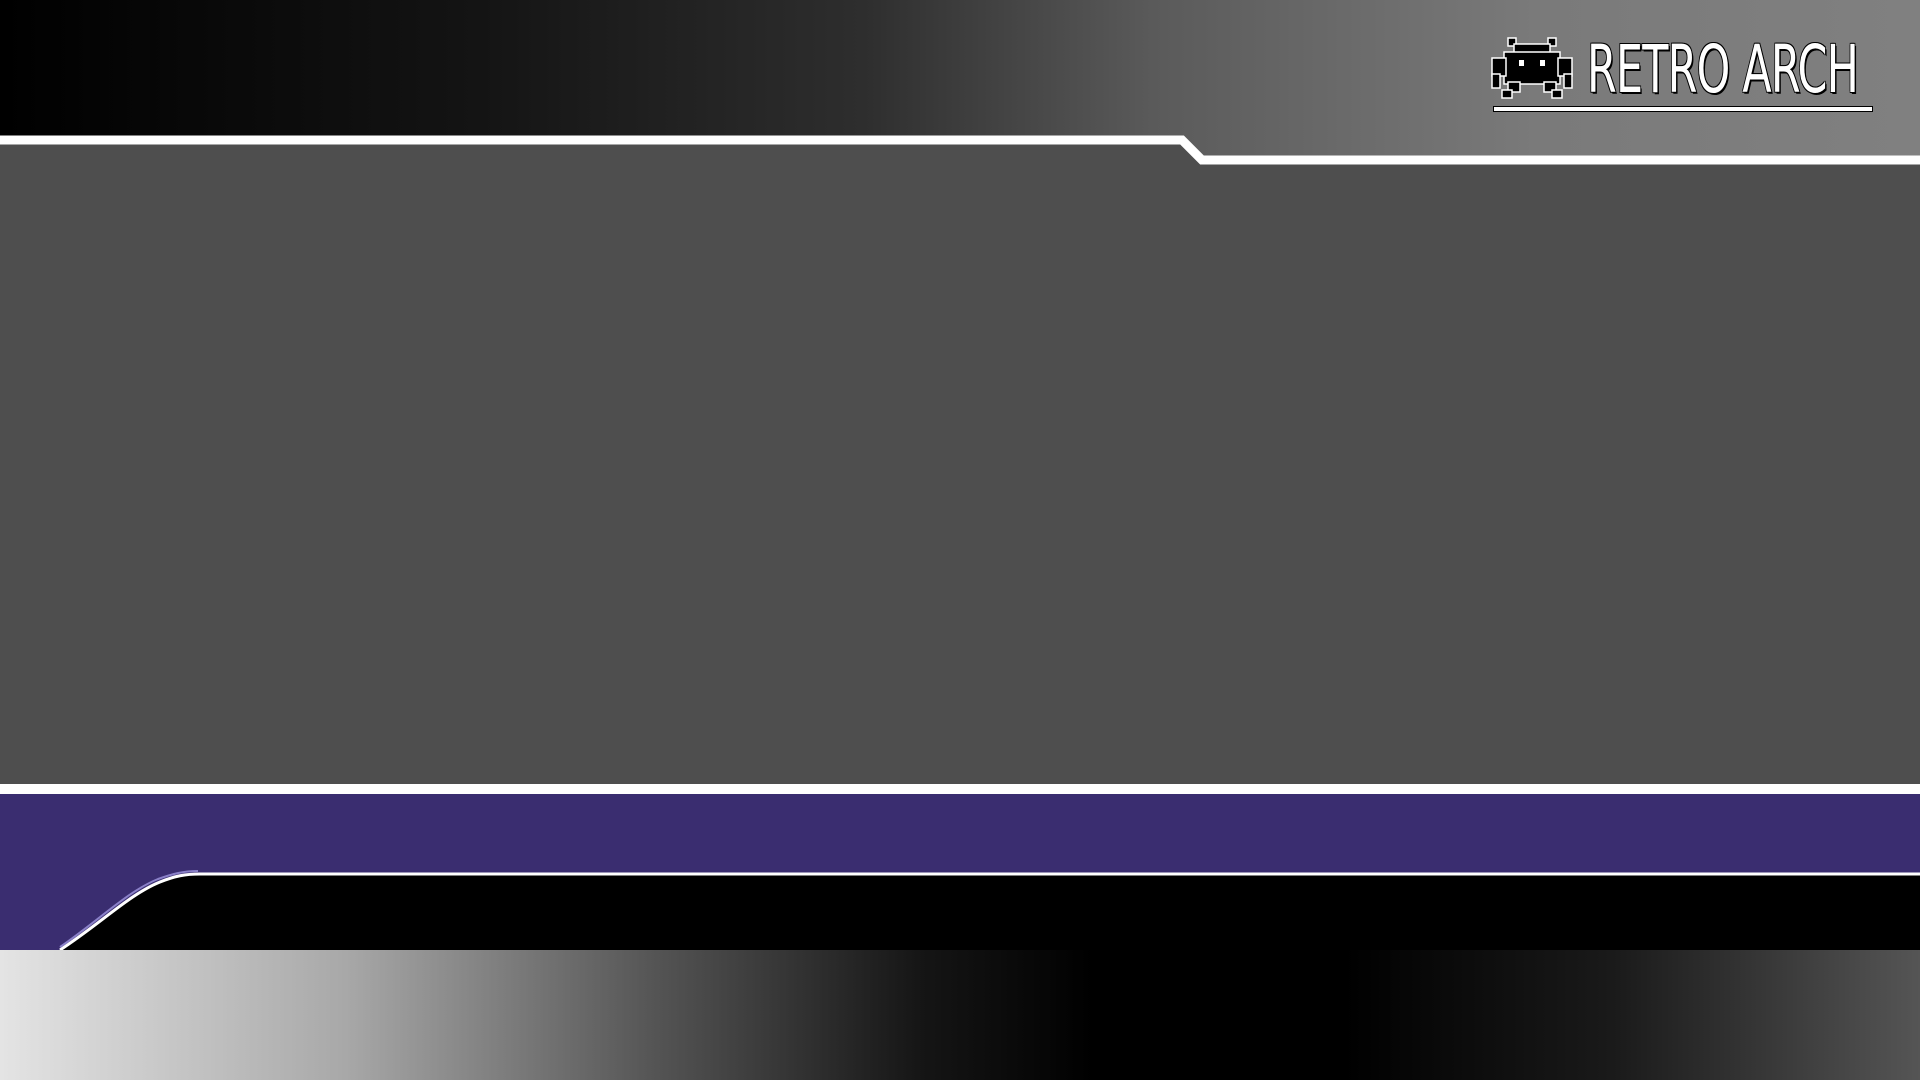 The width and height of the screenshot is (1920, 1080). Describe the element at coordinates (960, 874) in the screenshot. I see `accent-band` at that location.